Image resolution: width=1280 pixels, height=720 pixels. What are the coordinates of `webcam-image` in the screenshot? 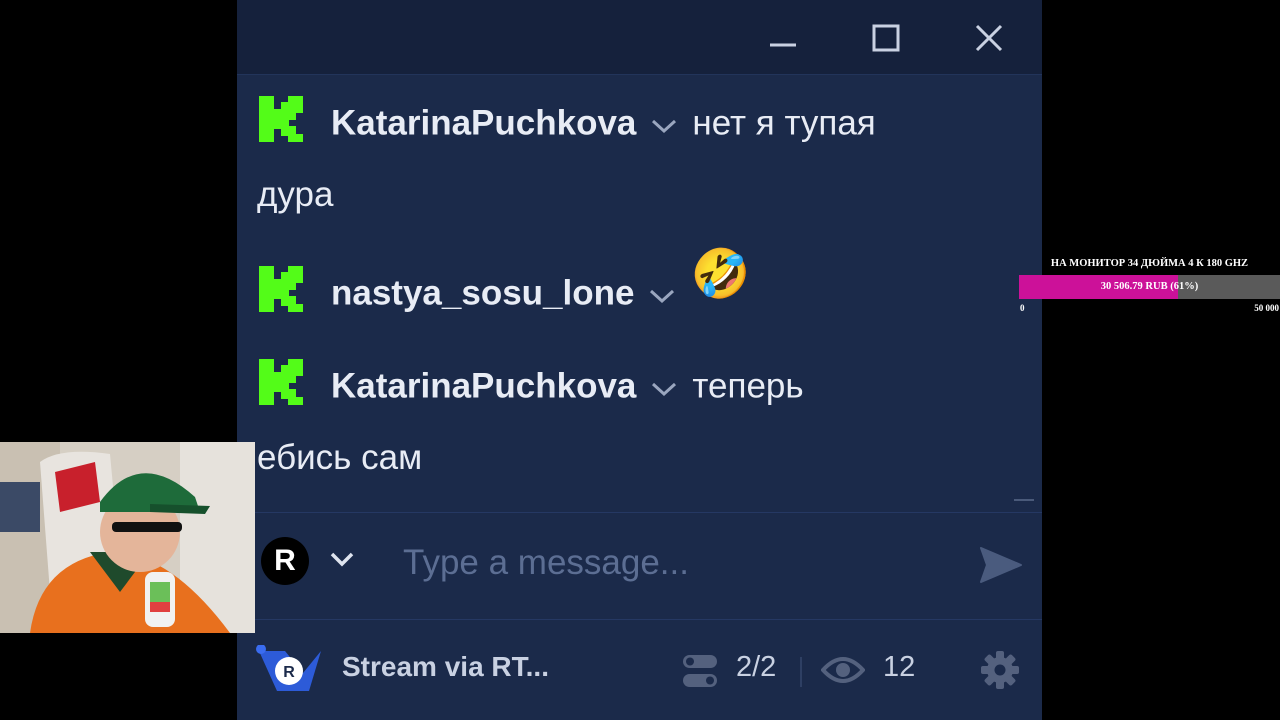 It's located at (127, 537).